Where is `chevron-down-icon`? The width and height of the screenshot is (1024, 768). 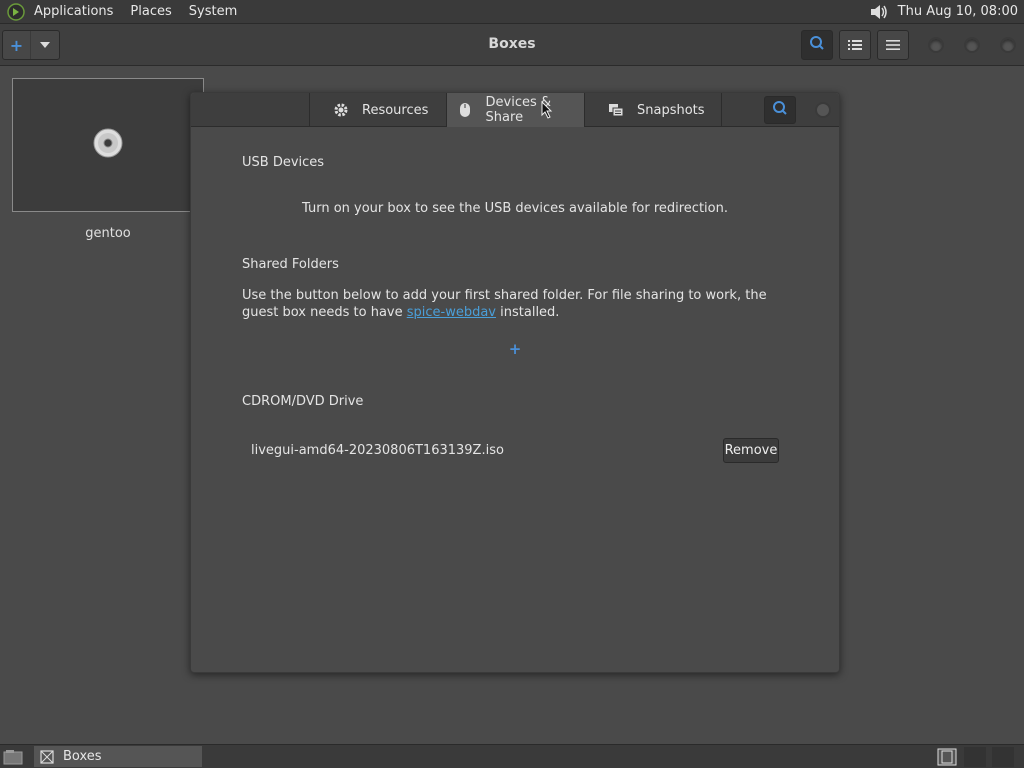 chevron-down-icon is located at coordinates (45, 45).